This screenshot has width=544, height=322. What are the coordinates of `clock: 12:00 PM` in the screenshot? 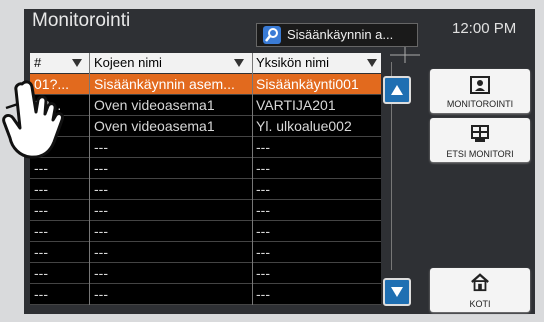 It's located at (484, 28).